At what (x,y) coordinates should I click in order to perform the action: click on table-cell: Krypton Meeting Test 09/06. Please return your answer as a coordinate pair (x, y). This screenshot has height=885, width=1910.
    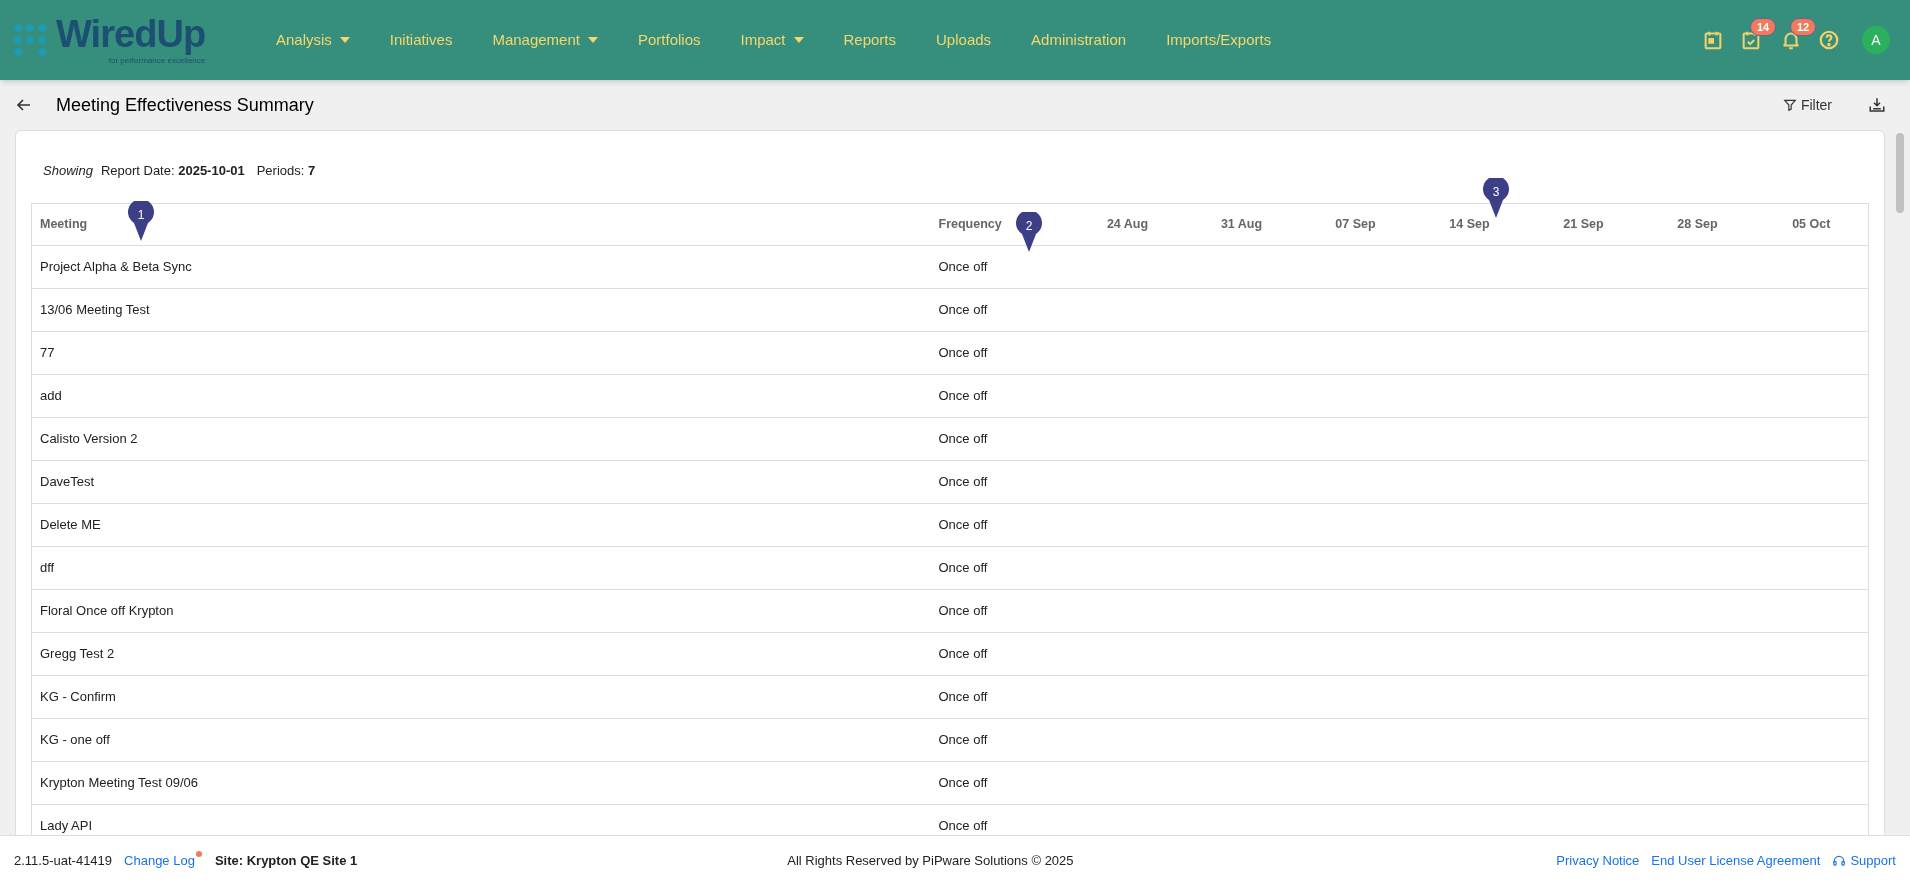
    Looking at the image, I should click on (481, 782).